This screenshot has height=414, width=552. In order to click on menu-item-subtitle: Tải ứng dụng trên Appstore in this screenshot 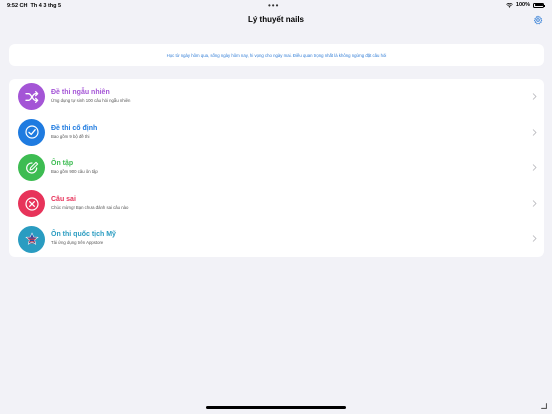, I will do `click(77, 243)`.